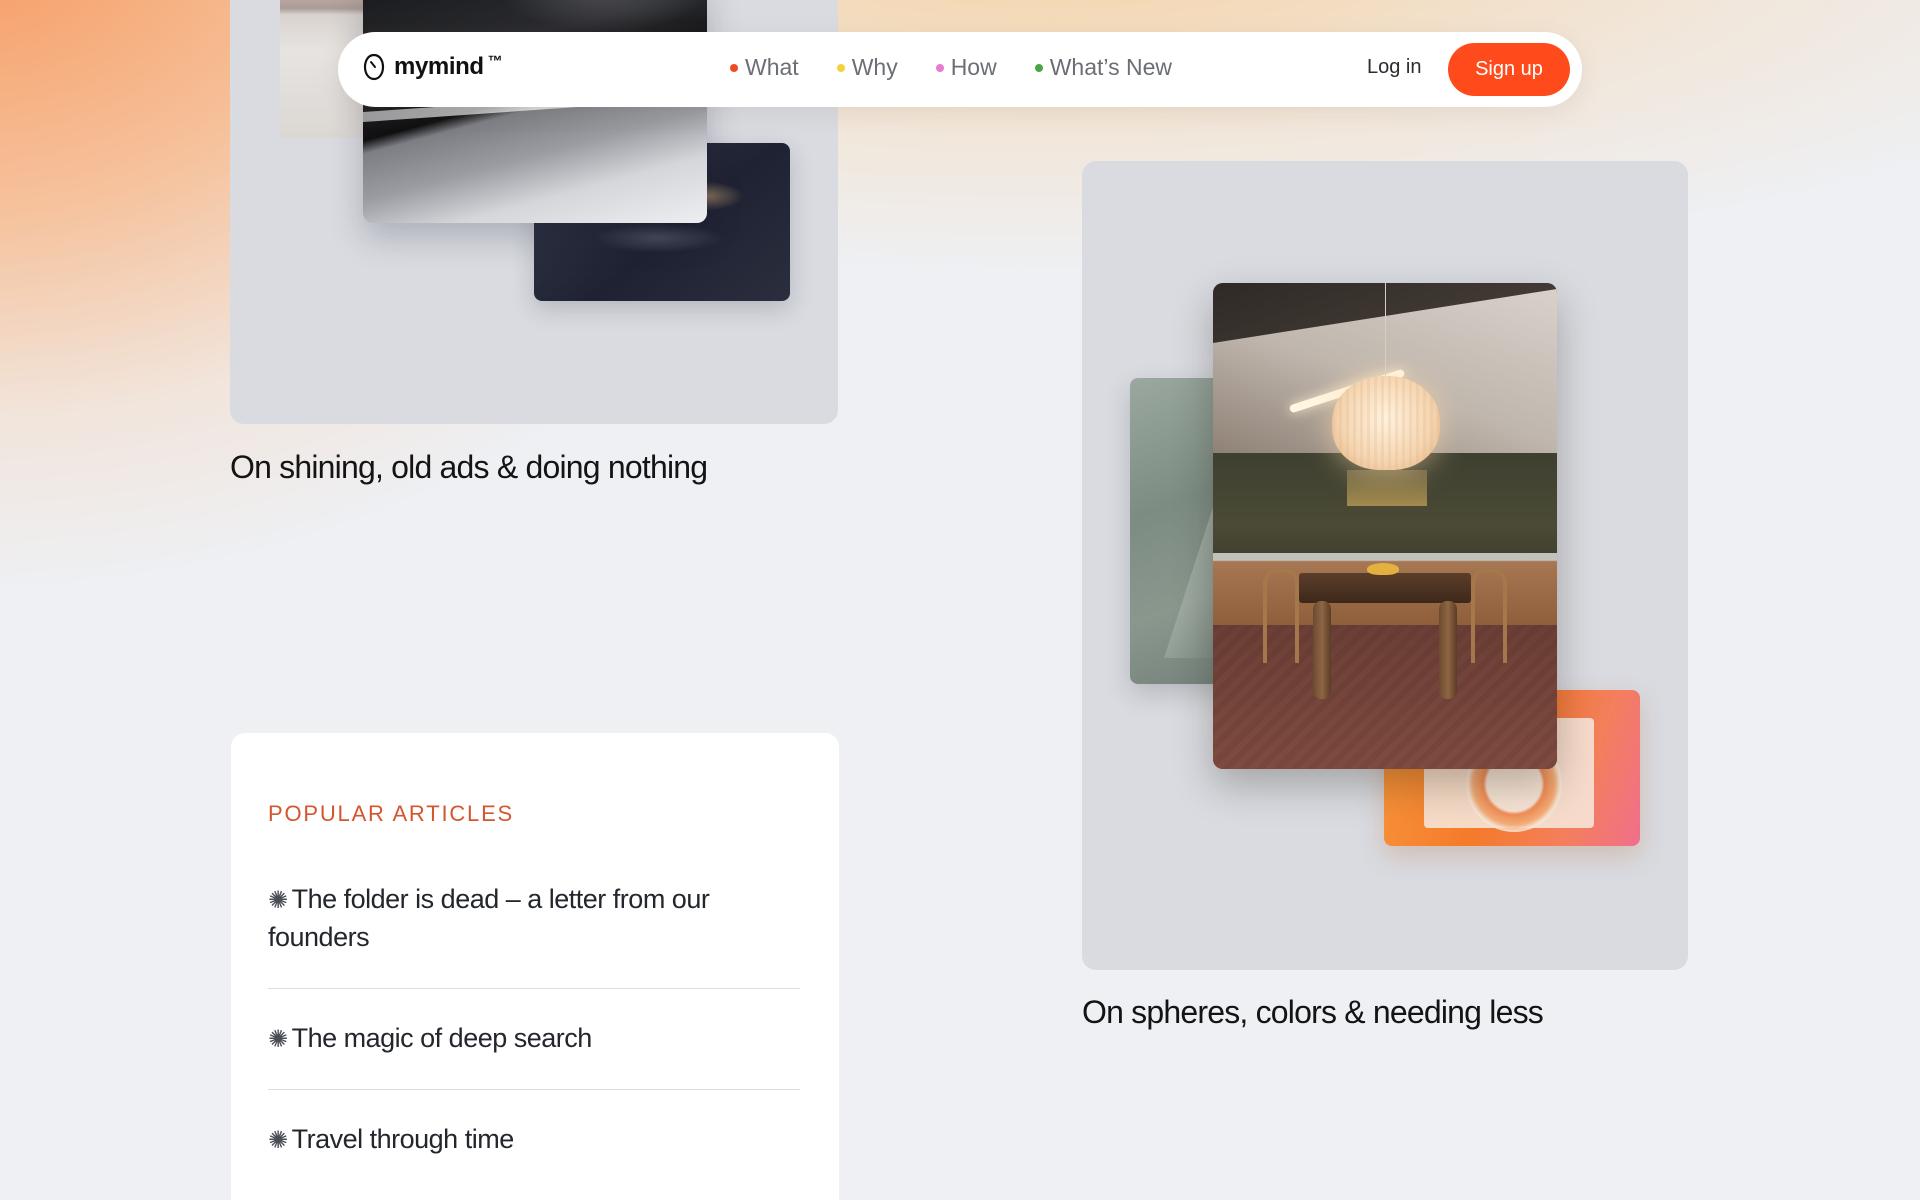  Describe the element at coordinates (1313, 1012) in the screenshot. I see `article-caption-spheres: On spheres, colors & needing less` at that location.